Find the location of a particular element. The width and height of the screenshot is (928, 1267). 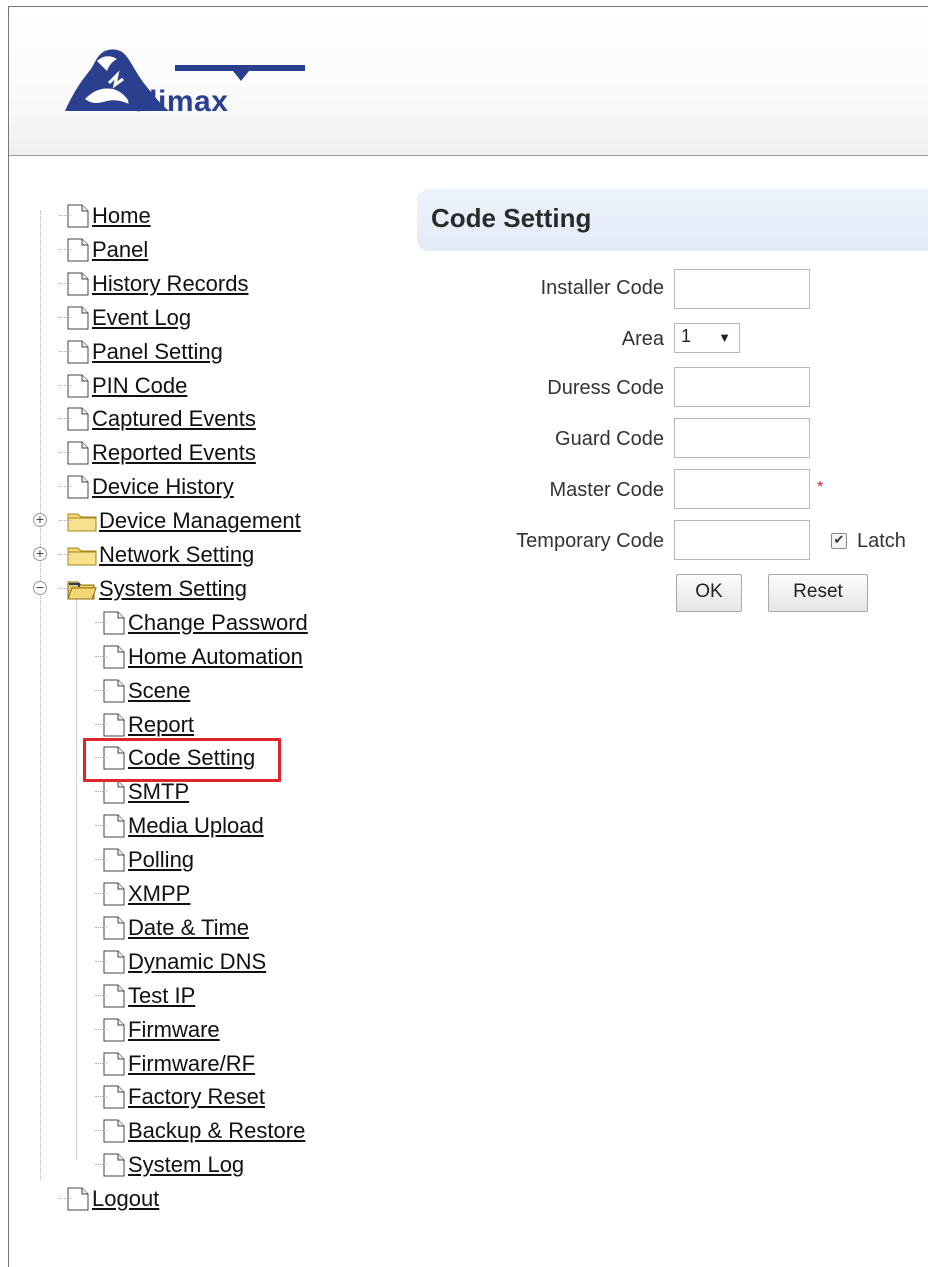

sidebar-item-report: Report is located at coordinates (144, 725).